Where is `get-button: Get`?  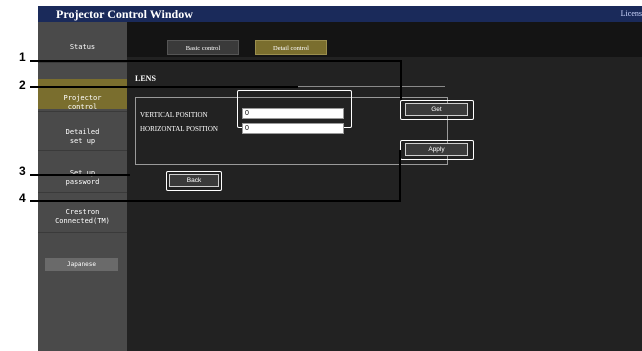 get-button: Get is located at coordinates (436, 109).